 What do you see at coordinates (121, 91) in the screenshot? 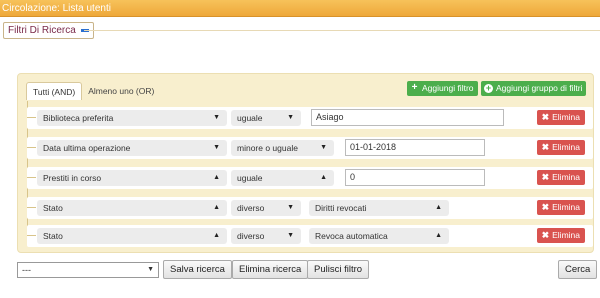
I see `tab-or: Almeno uno (OR)` at bounding box center [121, 91].